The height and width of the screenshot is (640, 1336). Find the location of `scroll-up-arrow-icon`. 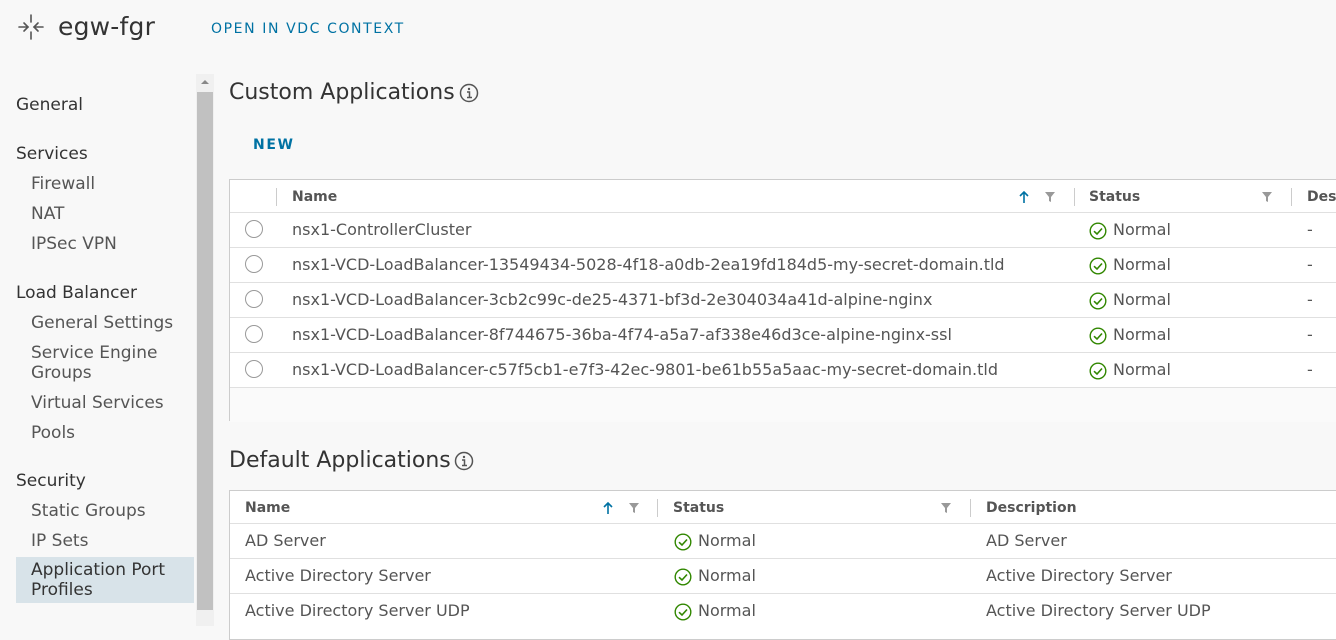

scroll-up-arrow-icon is located at coordinates (205, 82).